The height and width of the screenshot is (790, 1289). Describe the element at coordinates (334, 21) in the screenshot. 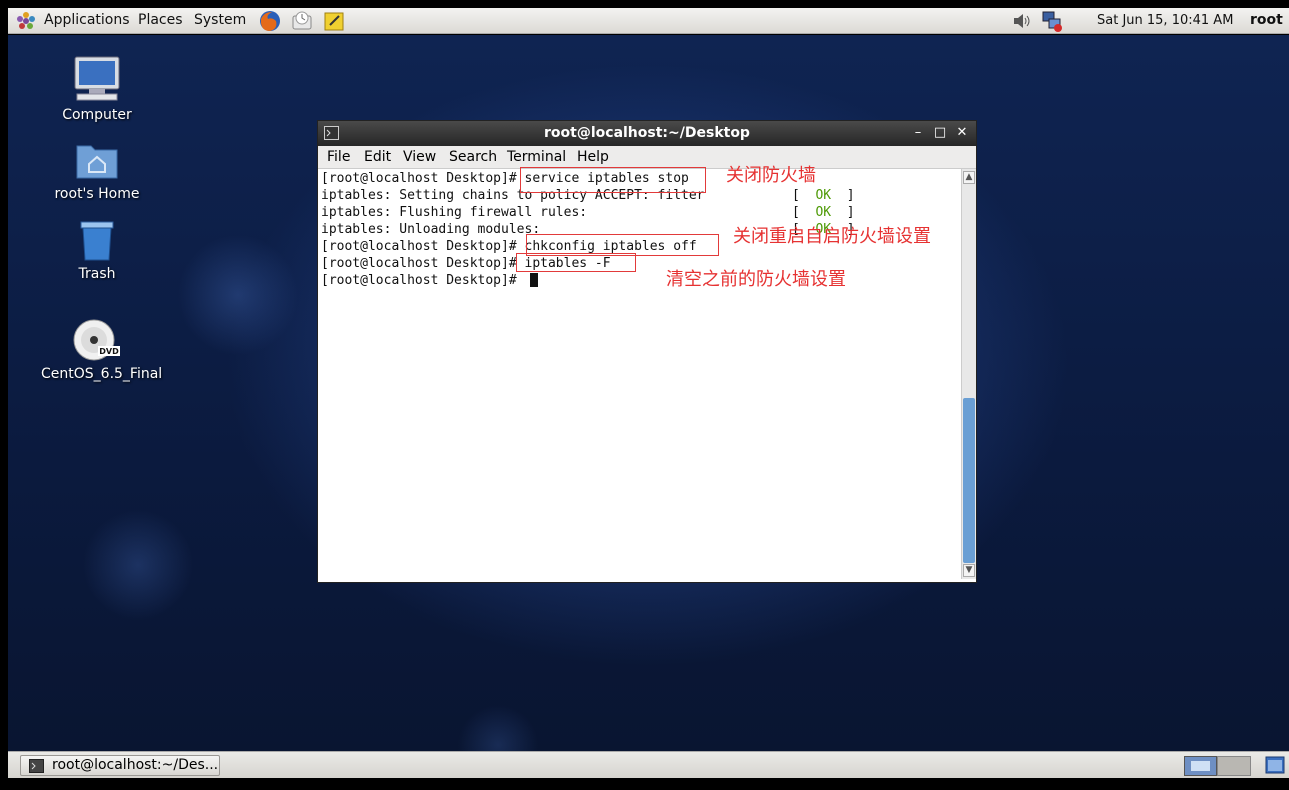

I see `note-editor-icon` at that location.